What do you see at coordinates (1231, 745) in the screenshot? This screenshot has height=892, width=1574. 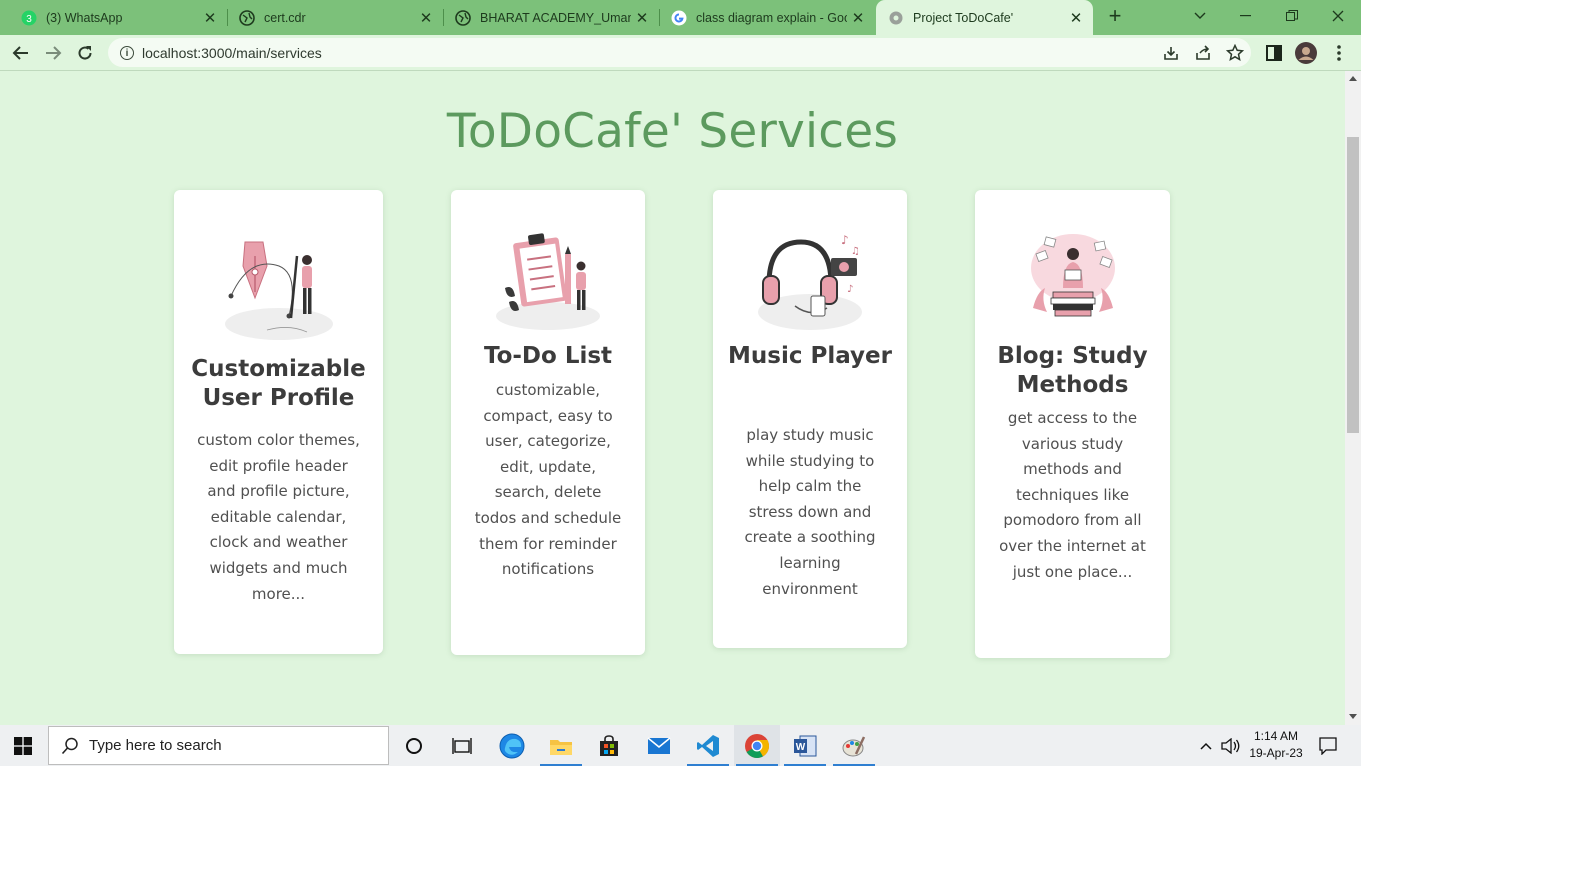 I see `volume-icon` at bounding box center [1231, 745].